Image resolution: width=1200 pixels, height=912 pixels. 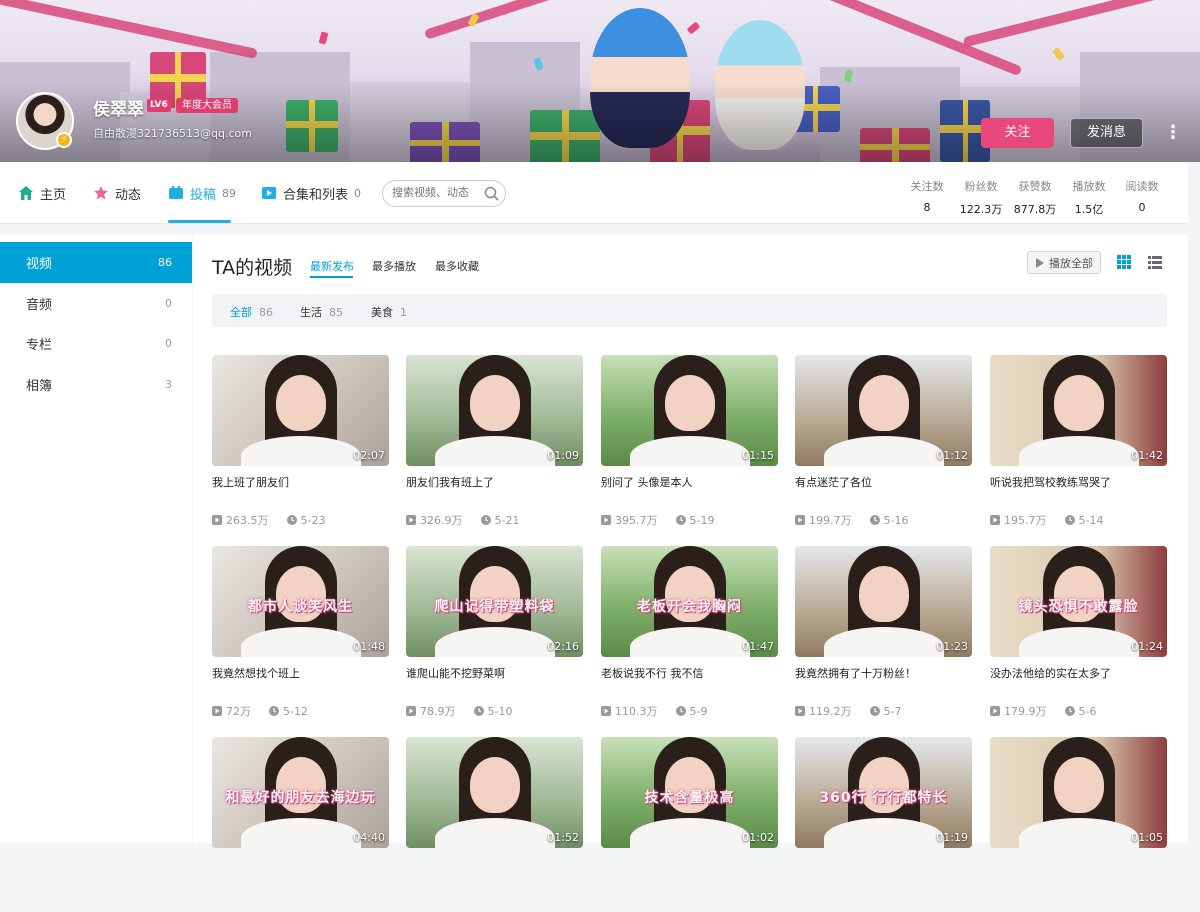 I want to click on play-all-button: 播放全部, so click(x=1064, y=262).